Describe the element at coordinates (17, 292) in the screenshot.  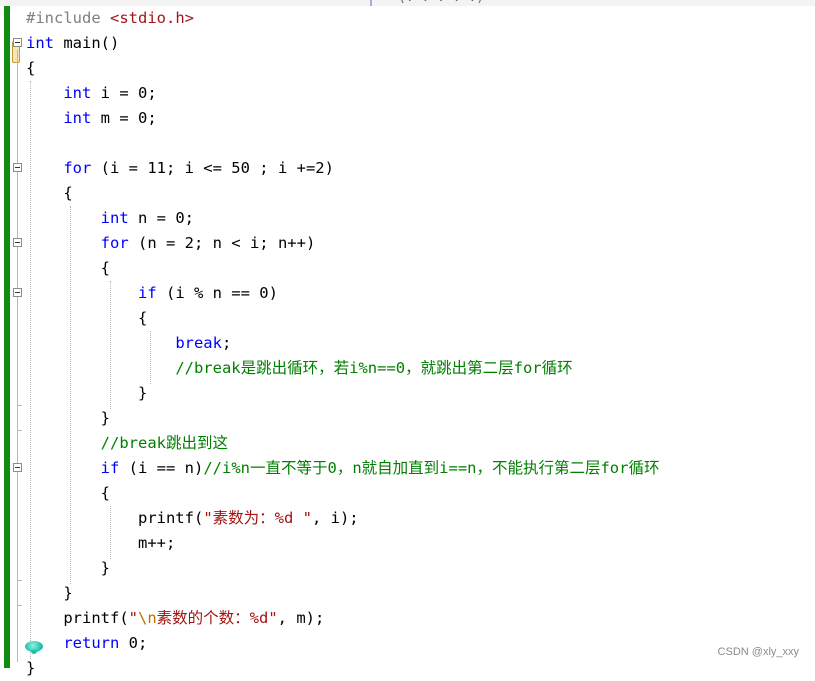
I see `fold-toggle-if-mod` at that location.